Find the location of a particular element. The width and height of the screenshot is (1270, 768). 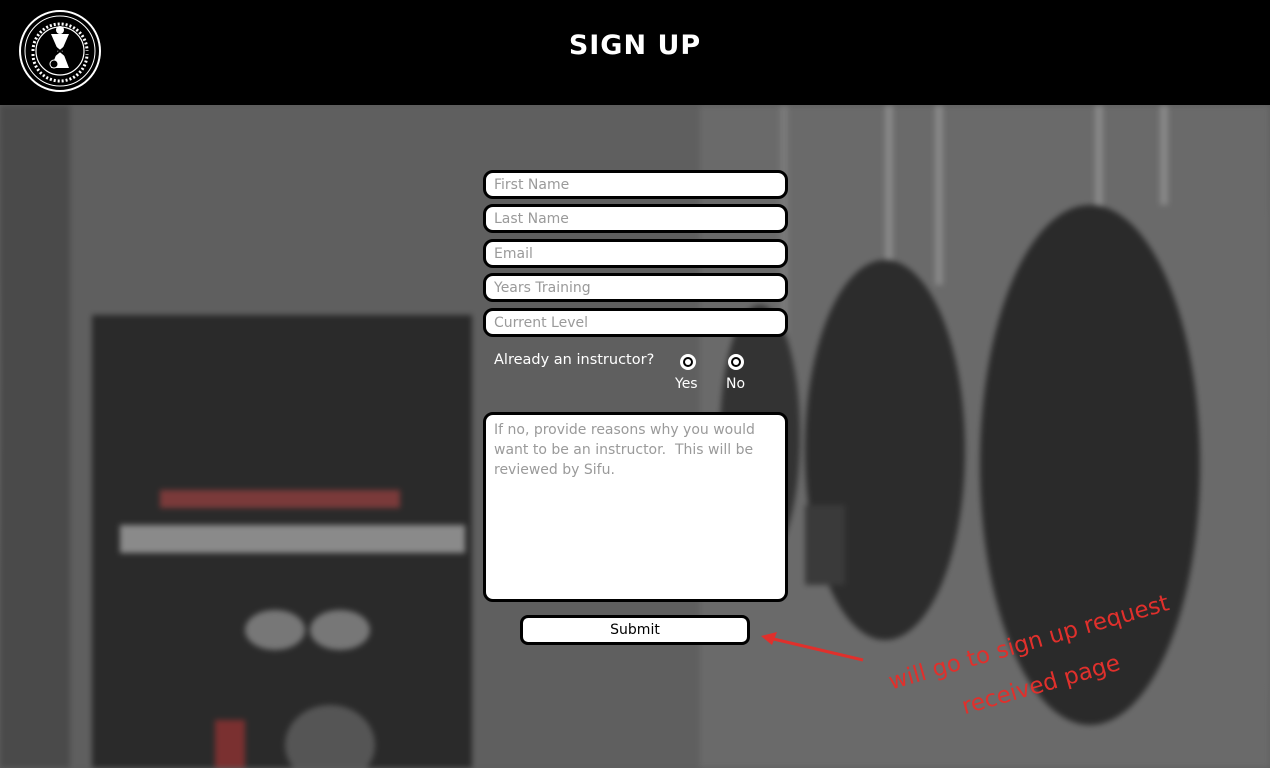

yes-option-label: Yes is located at coordinates (686, 384).